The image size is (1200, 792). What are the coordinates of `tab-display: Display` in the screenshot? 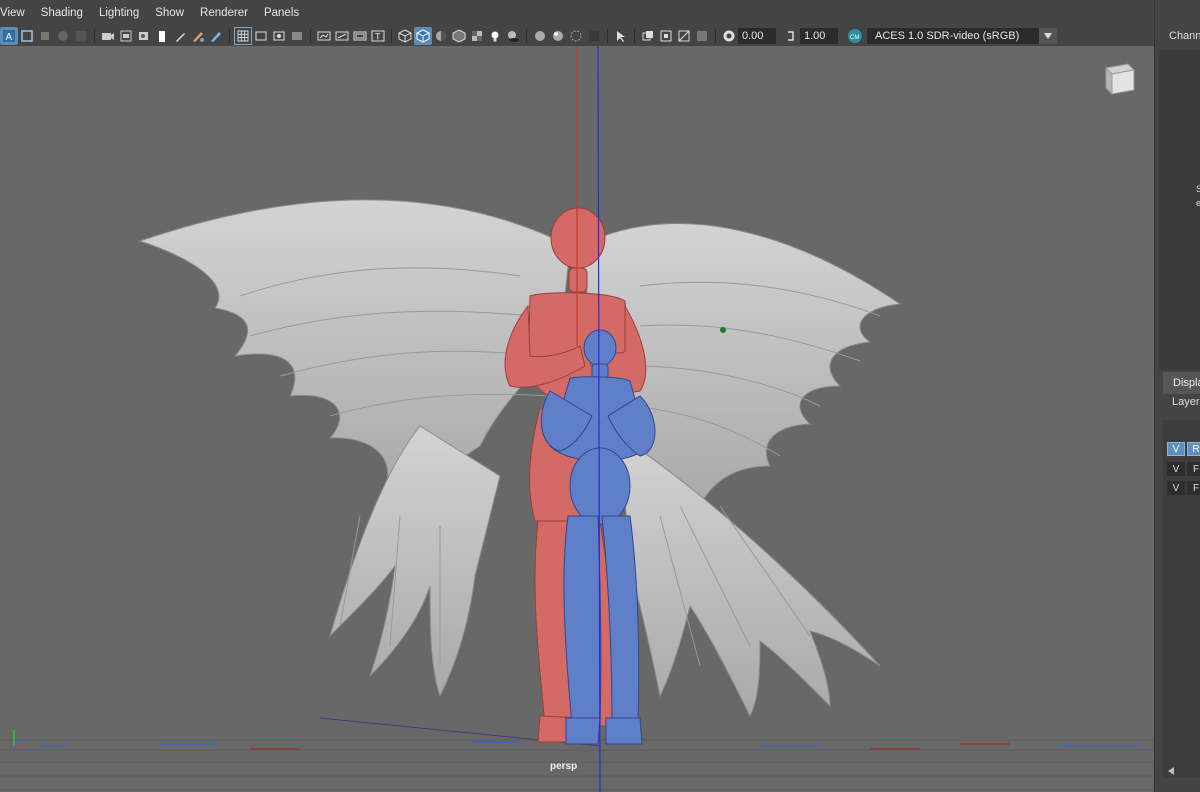 It's located at (1181, 383).